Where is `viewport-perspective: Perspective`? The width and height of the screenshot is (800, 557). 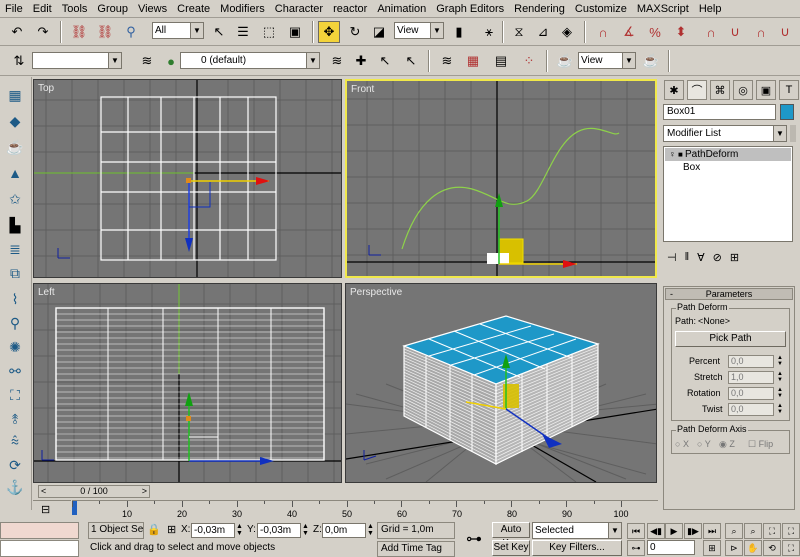 viewport-perspective: Perspective is located at coordinates (501, 383).